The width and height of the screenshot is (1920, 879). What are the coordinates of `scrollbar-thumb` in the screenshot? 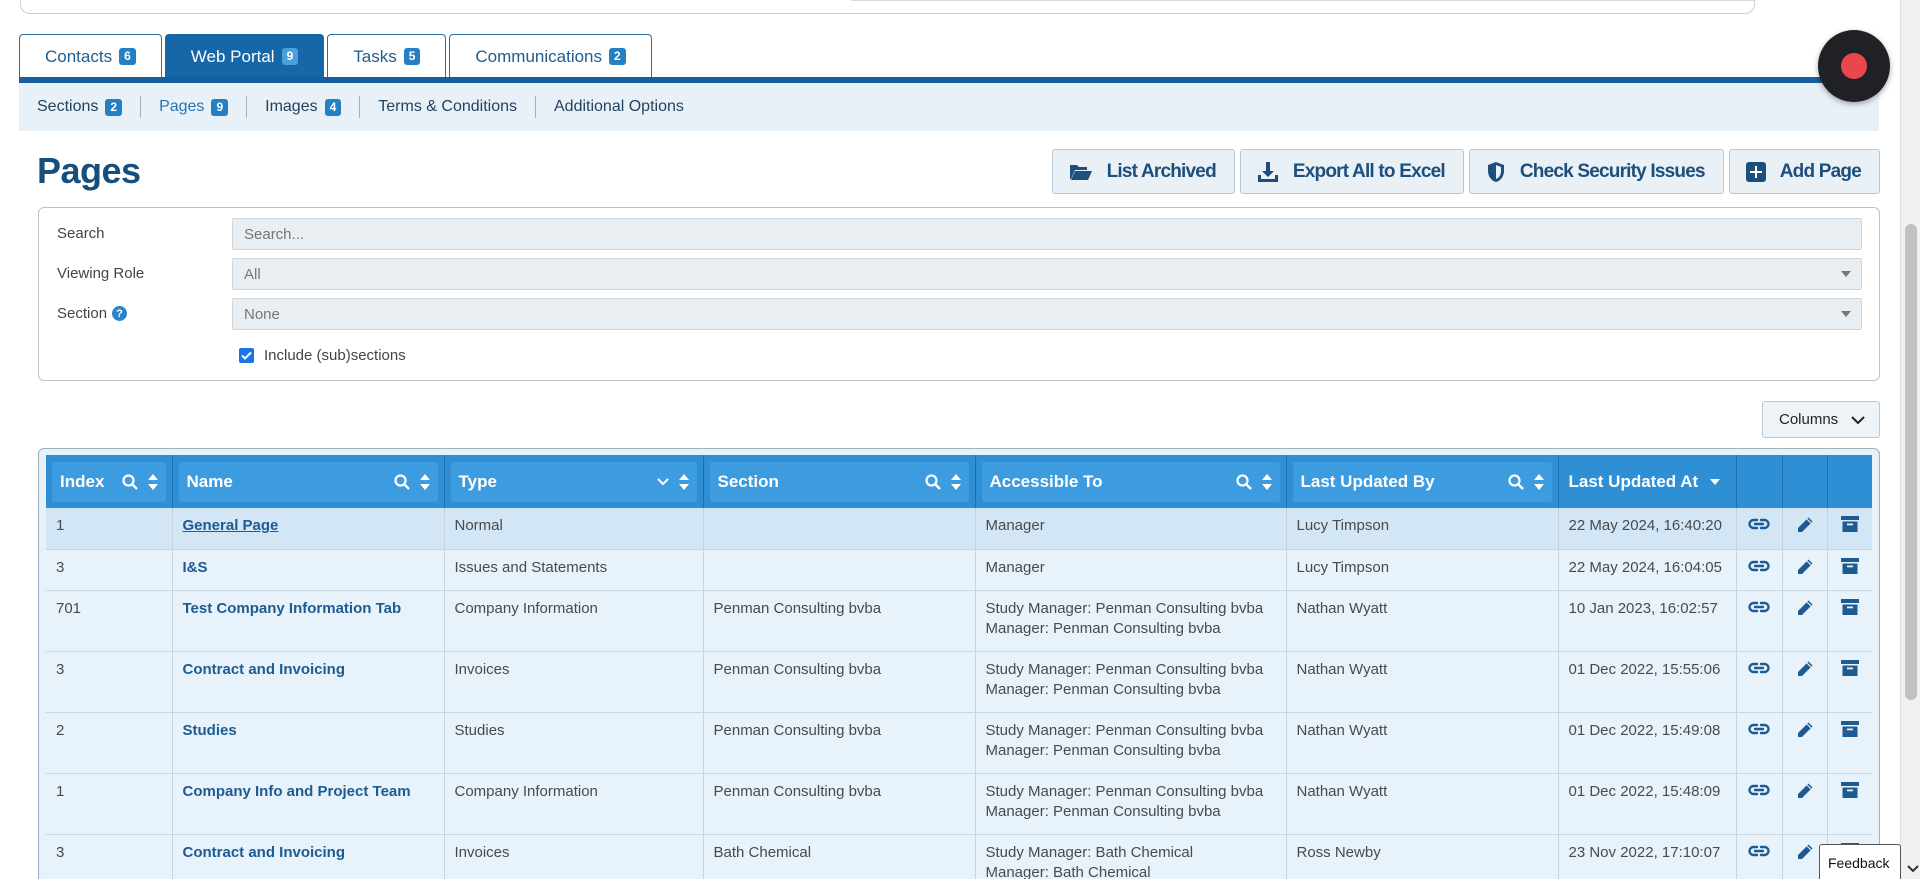 It's located at (1911, 462).